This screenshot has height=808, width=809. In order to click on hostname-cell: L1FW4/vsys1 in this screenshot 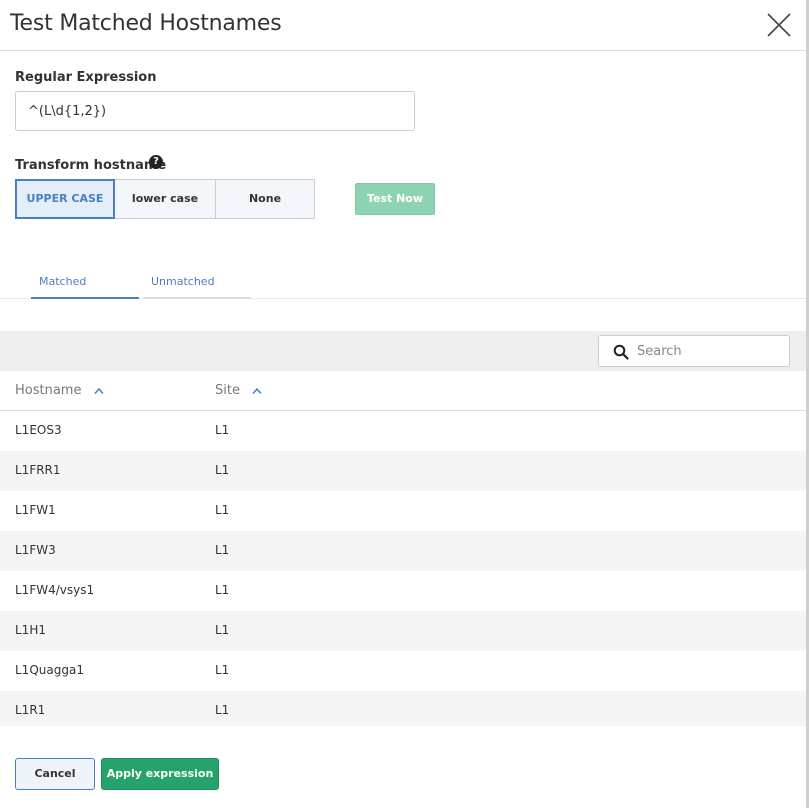, I will do `click(55, 590)`.